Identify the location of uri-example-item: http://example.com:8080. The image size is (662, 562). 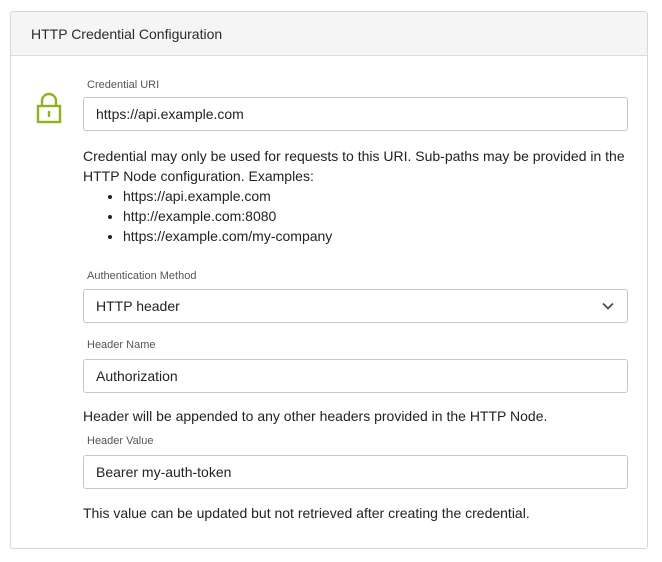
(378, 216).